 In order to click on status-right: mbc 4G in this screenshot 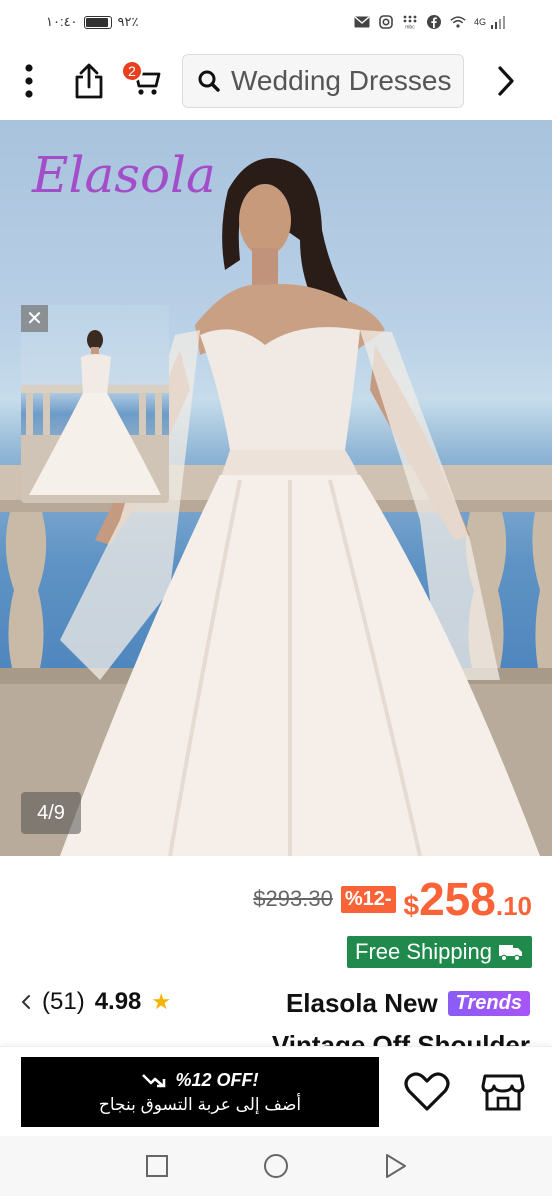, I will do `click(430, 22)`.